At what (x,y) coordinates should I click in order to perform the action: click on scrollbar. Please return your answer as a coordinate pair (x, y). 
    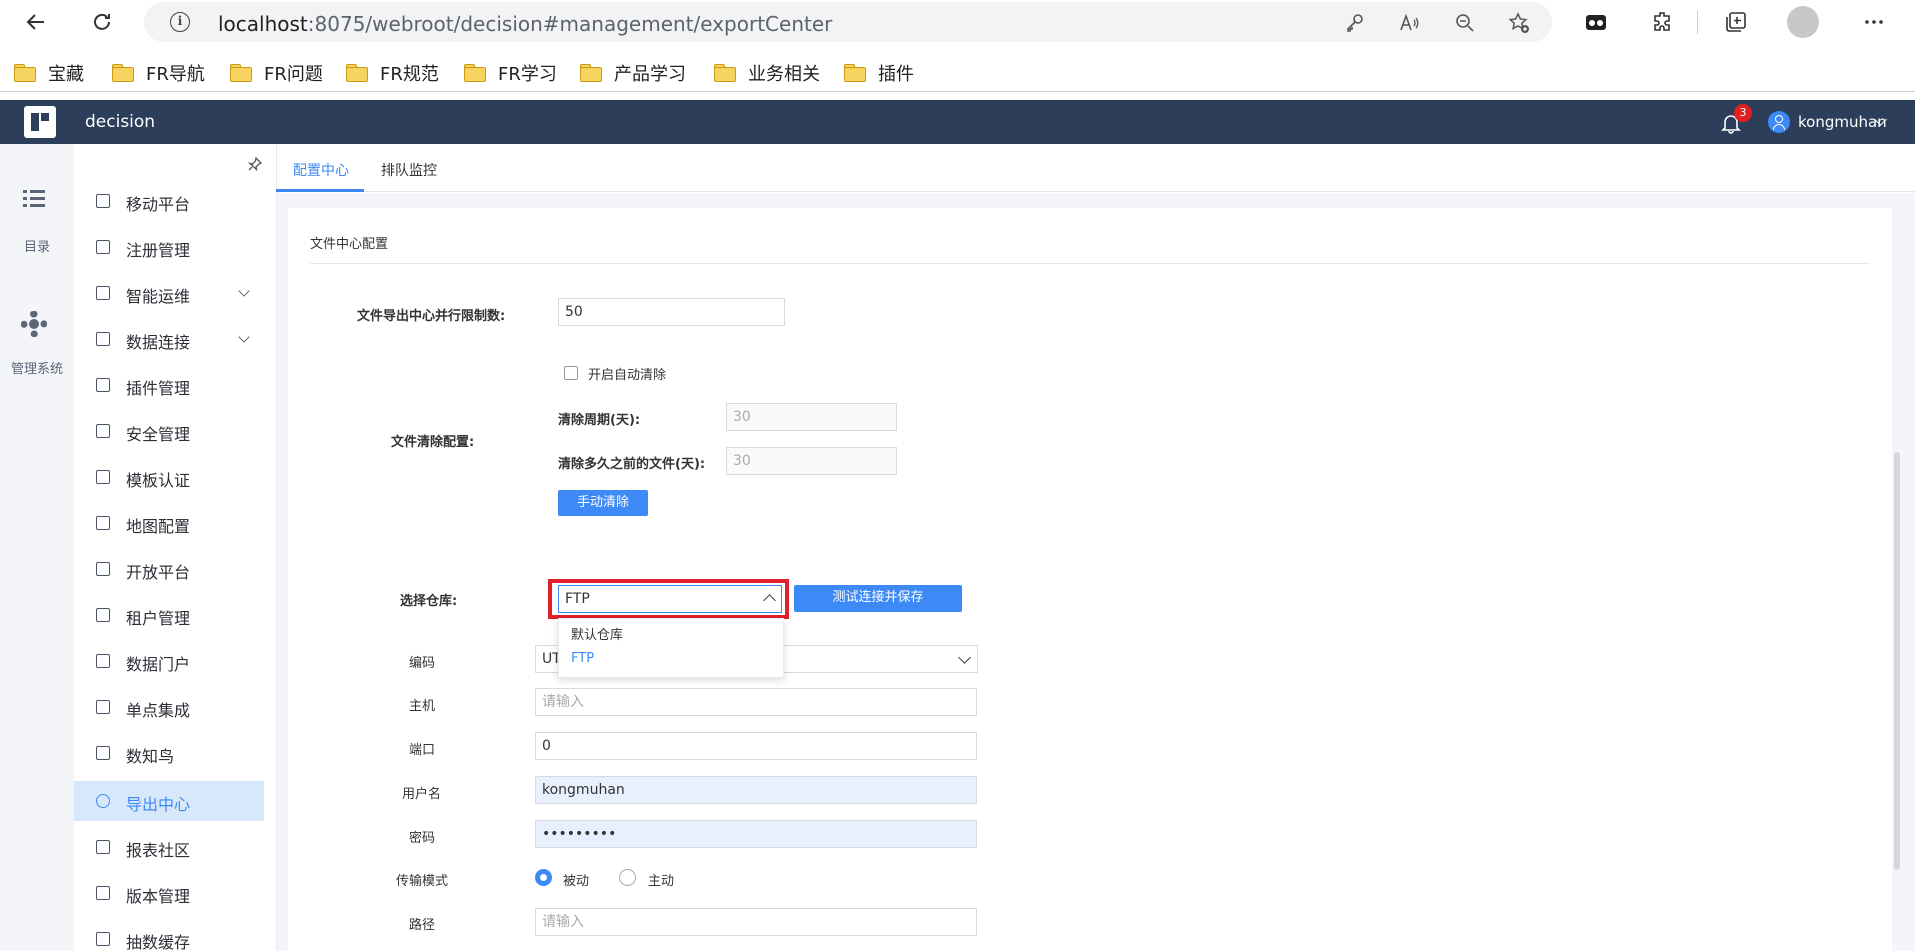
    Looking at the image, I should click on (1897, 661).